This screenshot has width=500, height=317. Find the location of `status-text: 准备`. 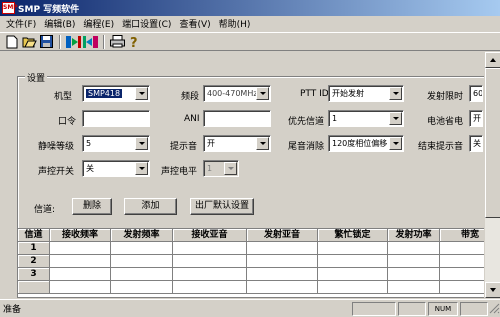

status-text: 准备 is located at coordinates (12, 310).